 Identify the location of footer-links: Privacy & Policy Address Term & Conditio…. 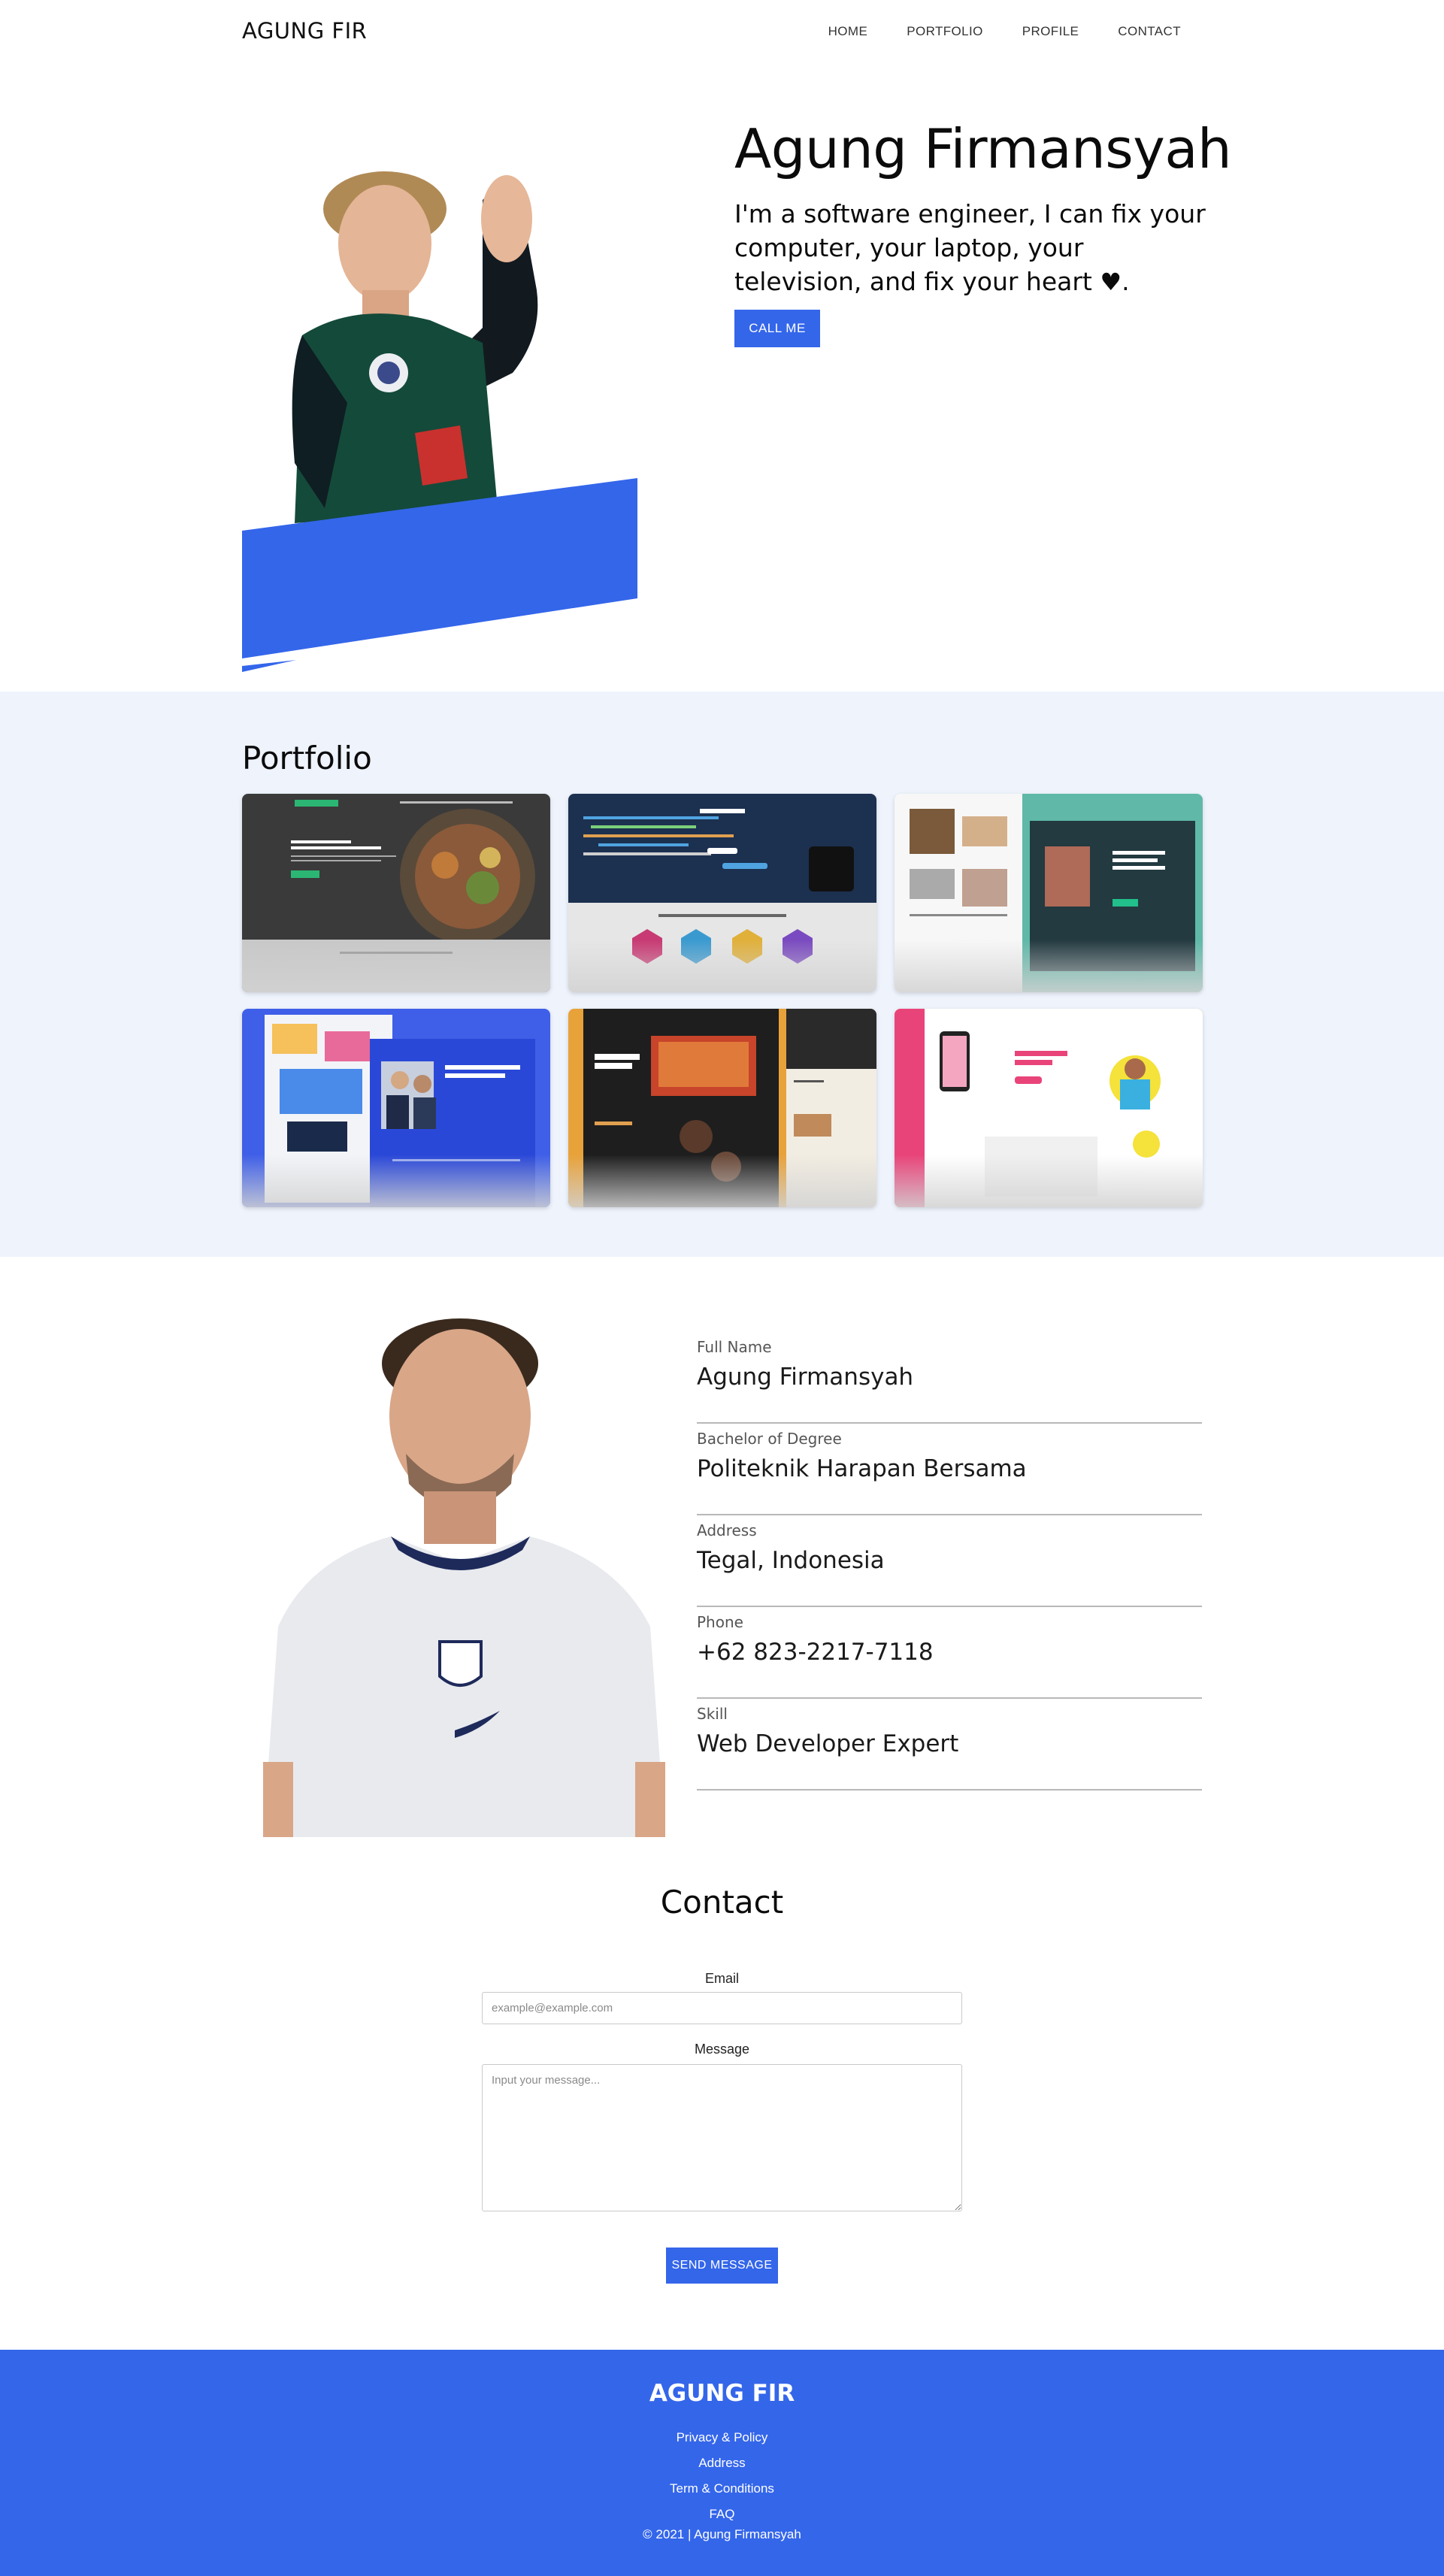
(722, 2476).